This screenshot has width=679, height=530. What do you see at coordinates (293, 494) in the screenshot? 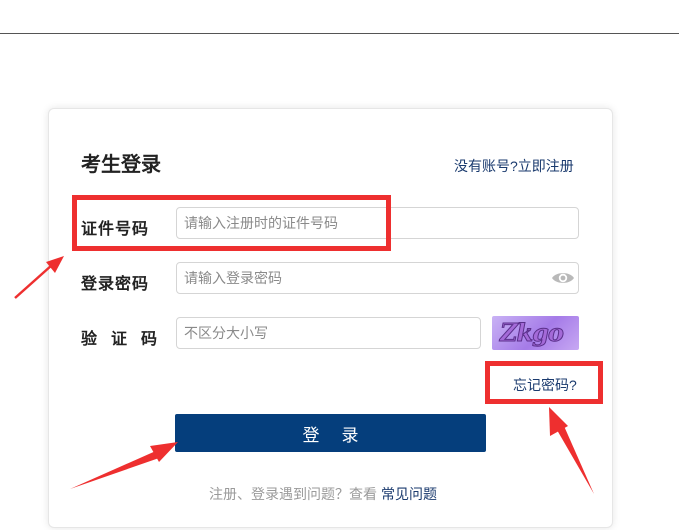
I see `help-prompt: 注册、登录遇到问题？查看` at bounding box center [293, 494].